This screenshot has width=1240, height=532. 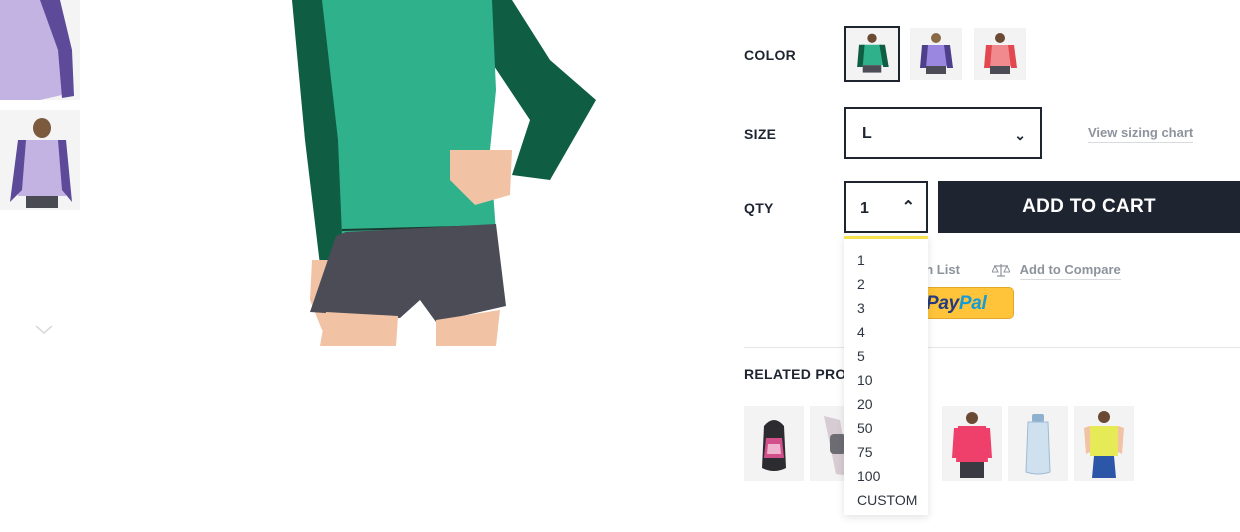 I want to click on purple-top-swatch-icon, so click(x=936, y=54).